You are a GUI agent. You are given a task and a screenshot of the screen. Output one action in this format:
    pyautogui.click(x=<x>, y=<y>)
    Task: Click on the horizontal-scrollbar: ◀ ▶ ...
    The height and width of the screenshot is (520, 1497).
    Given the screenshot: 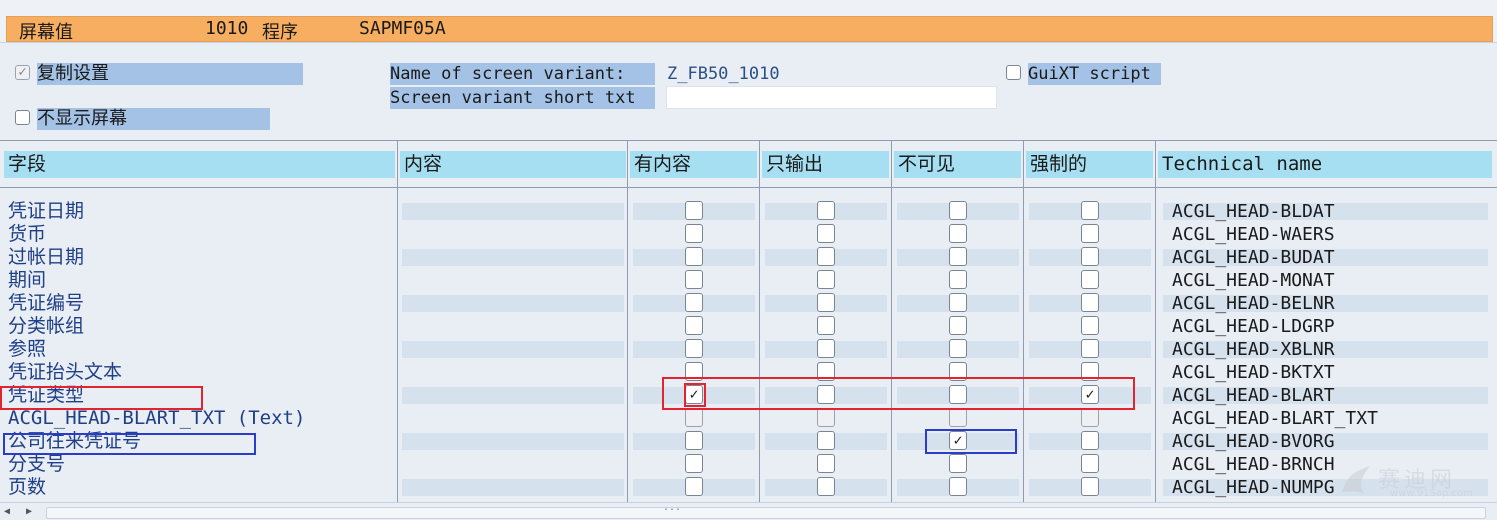 What is the action you would take?
    pyautogui.click(x=748, y=511)
    